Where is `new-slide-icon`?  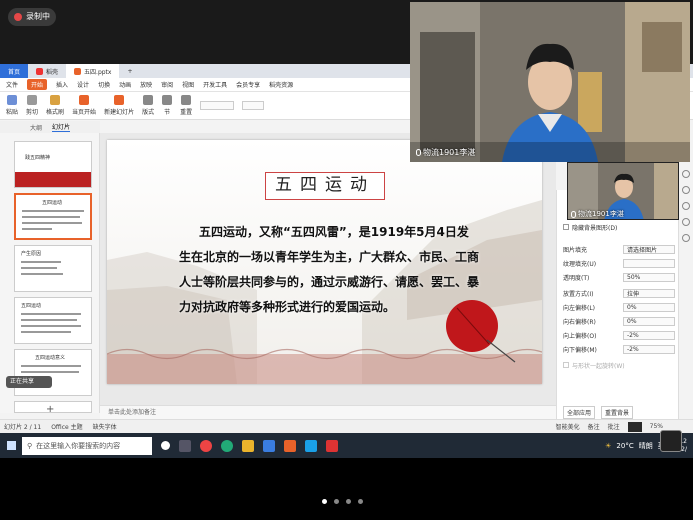 new-slide-icon is located at coordinates (119, 100).